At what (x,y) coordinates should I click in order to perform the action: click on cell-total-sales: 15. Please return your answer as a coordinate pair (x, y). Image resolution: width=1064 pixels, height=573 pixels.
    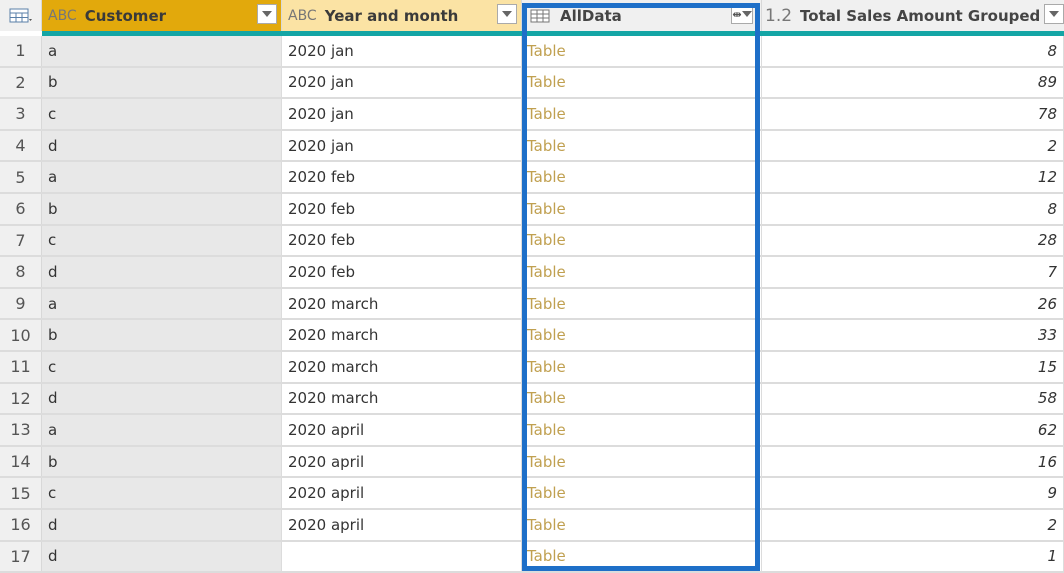
    Looking at the image, I should click on (913, 367).